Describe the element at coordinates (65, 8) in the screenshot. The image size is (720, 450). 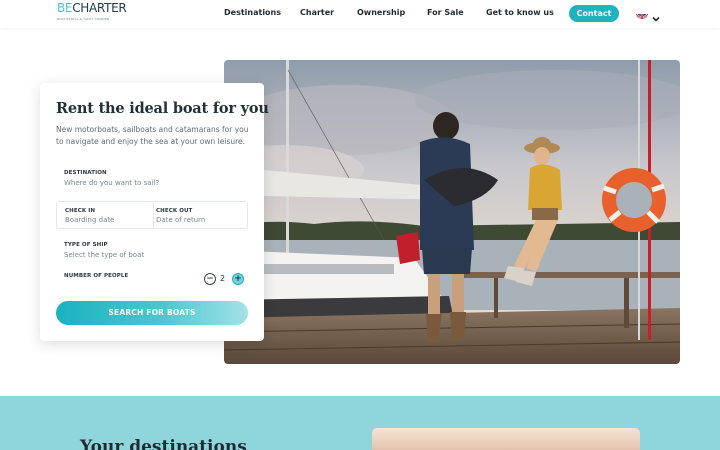
I see `logo-be: BE` at that location.